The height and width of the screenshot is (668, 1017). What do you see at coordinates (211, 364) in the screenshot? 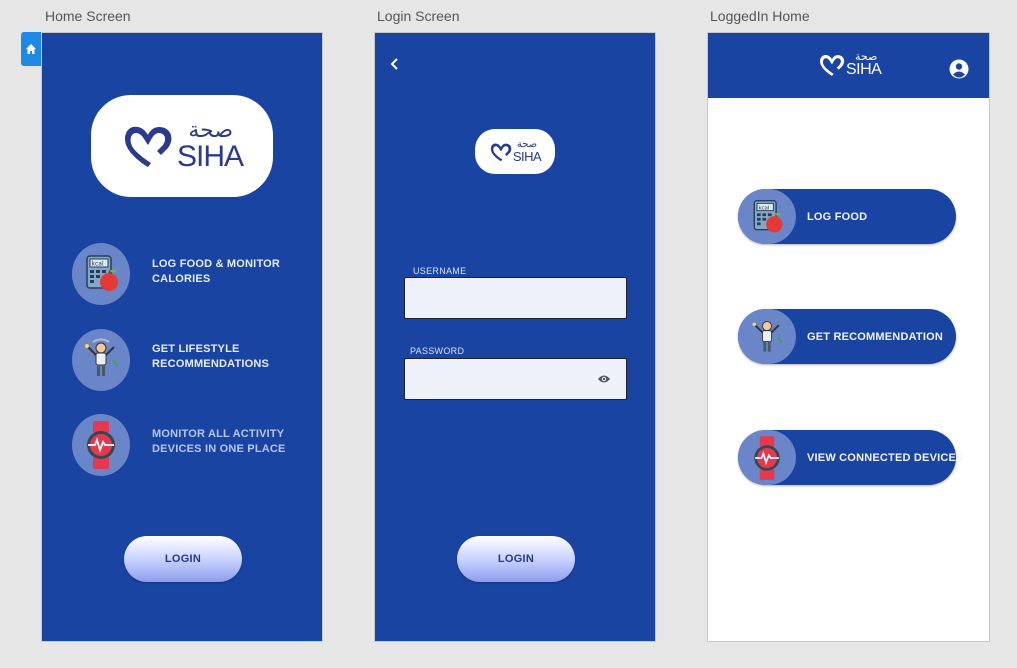
I see `feature-line: RECOMMENDATIONS` at bounding box center [211, 364].